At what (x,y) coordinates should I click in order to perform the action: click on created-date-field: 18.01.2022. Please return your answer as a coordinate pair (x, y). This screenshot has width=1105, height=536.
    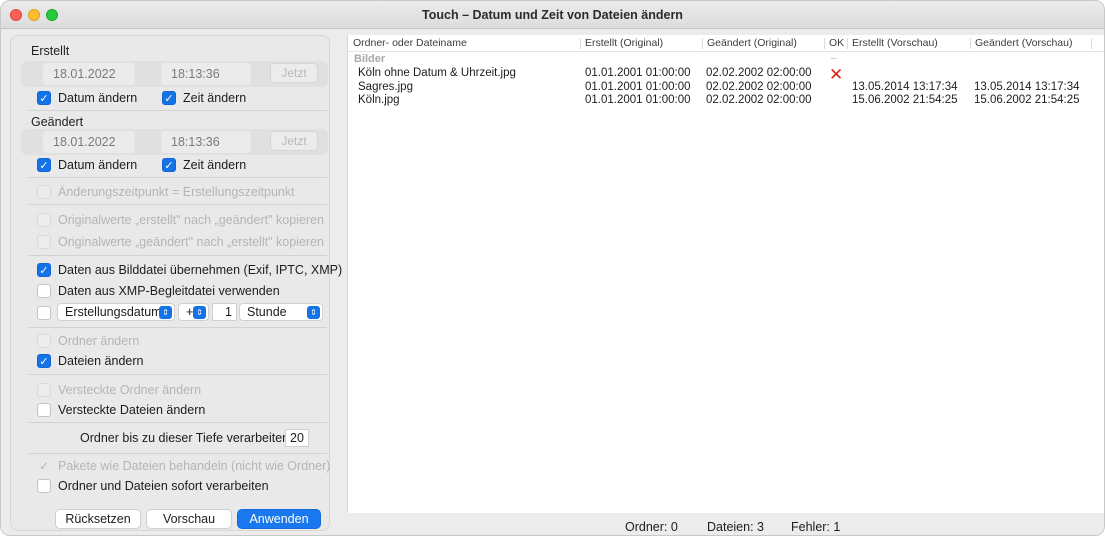
    Looking at the image, I should click on (89, 74).